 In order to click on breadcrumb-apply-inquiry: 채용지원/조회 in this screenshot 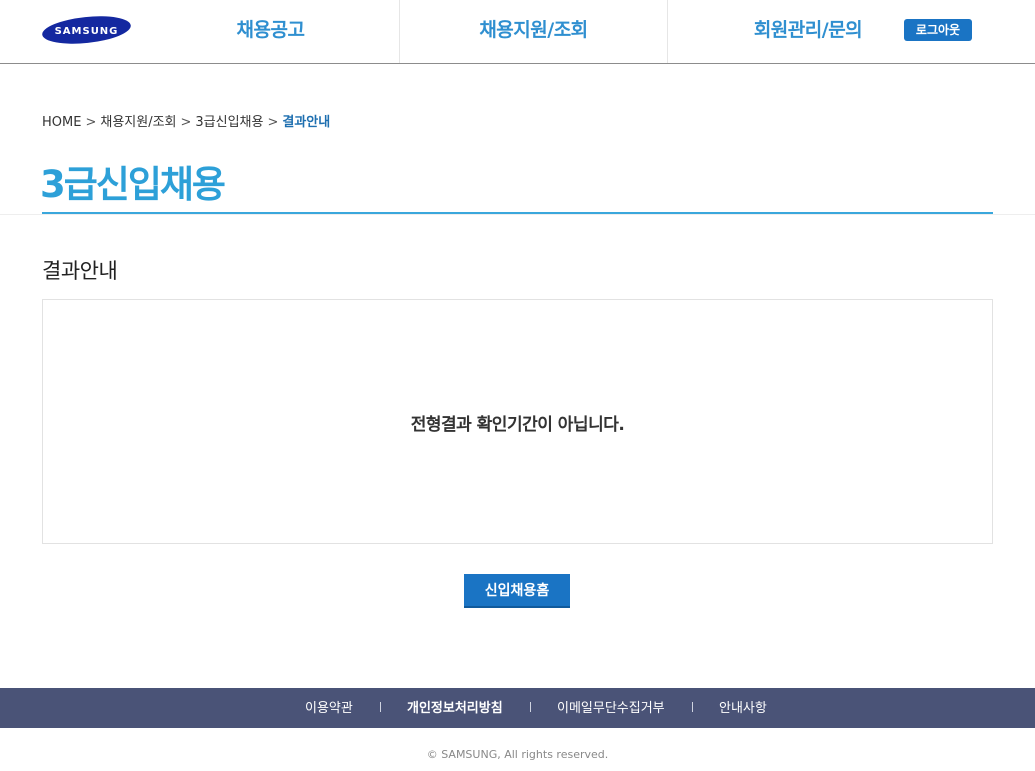, I will do `click(138, 122)`.